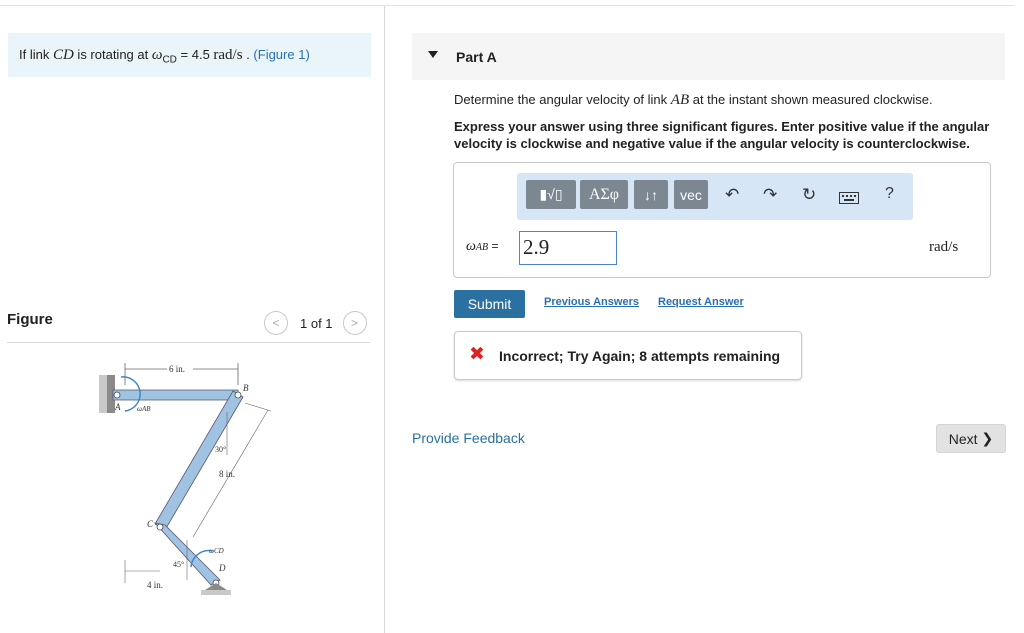 The image size is (1024, 633). I want to click on arrows-icon: ↓↑, so click(651, 194).